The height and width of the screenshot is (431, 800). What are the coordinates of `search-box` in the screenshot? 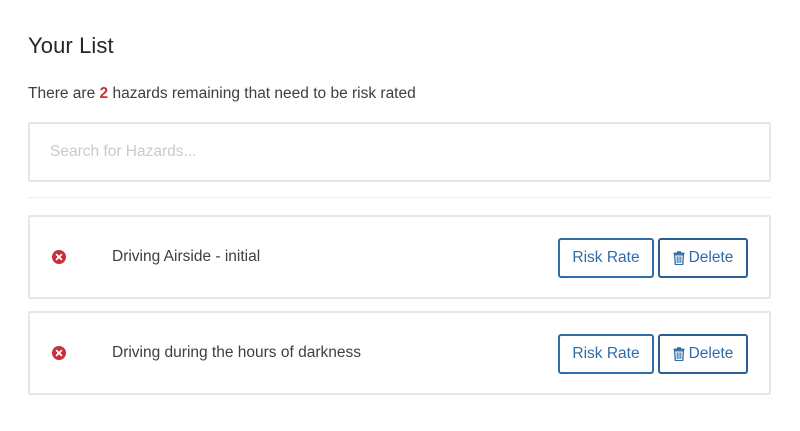 It's located at (399, 152).